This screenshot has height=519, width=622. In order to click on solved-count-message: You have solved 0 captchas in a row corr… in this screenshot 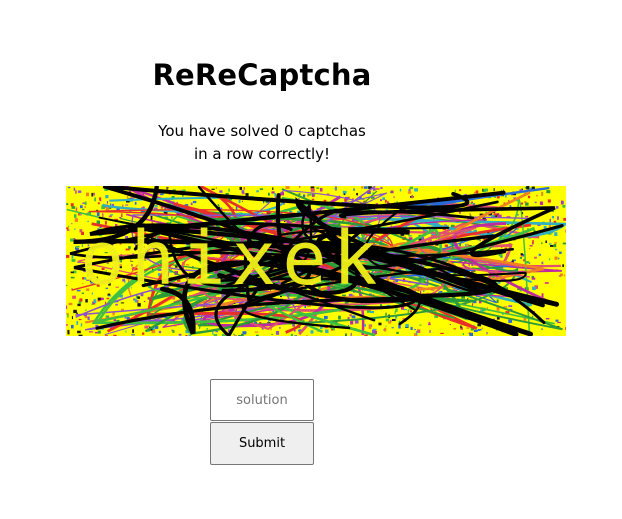, I will do `click(262, 143)`.